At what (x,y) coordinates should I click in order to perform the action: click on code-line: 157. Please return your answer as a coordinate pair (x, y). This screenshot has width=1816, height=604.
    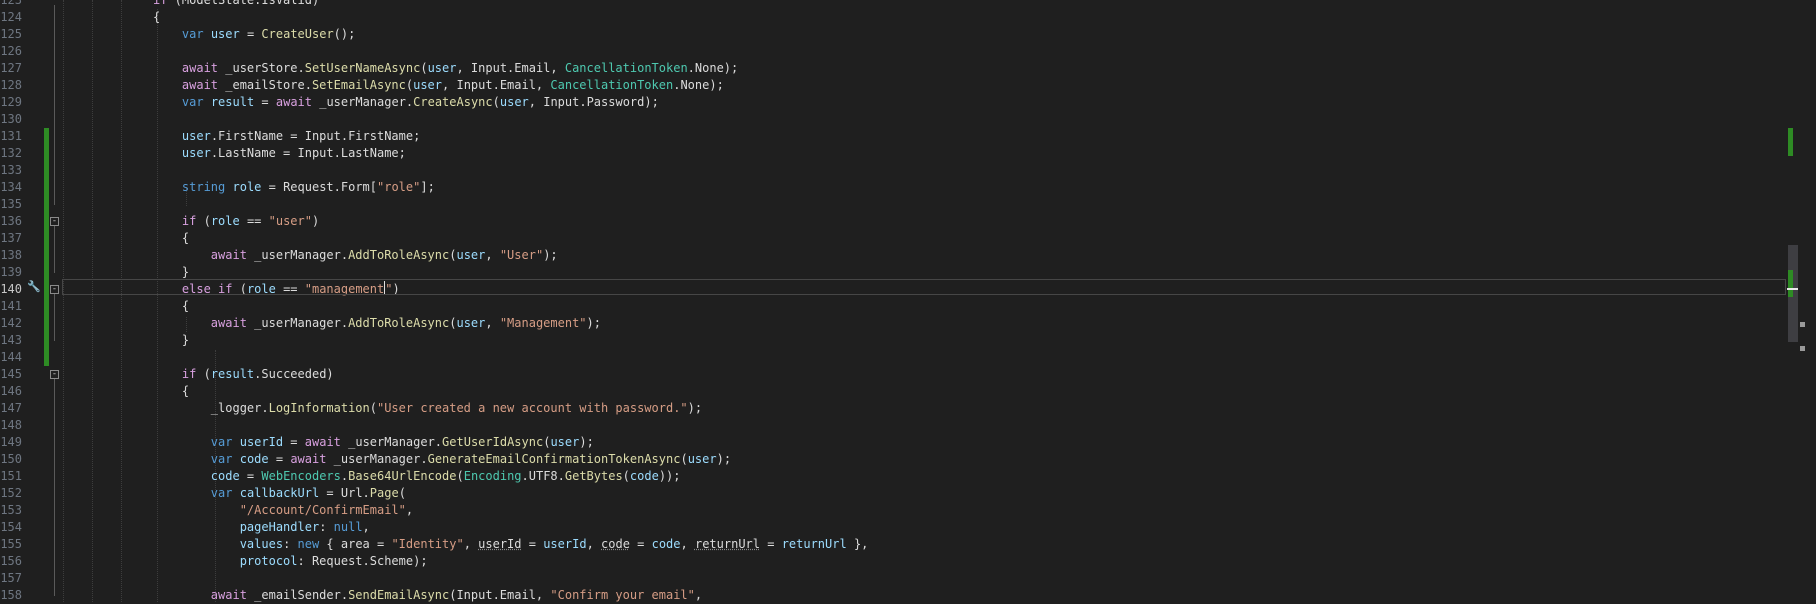
    Looking at the image, I should click on (893, 578).